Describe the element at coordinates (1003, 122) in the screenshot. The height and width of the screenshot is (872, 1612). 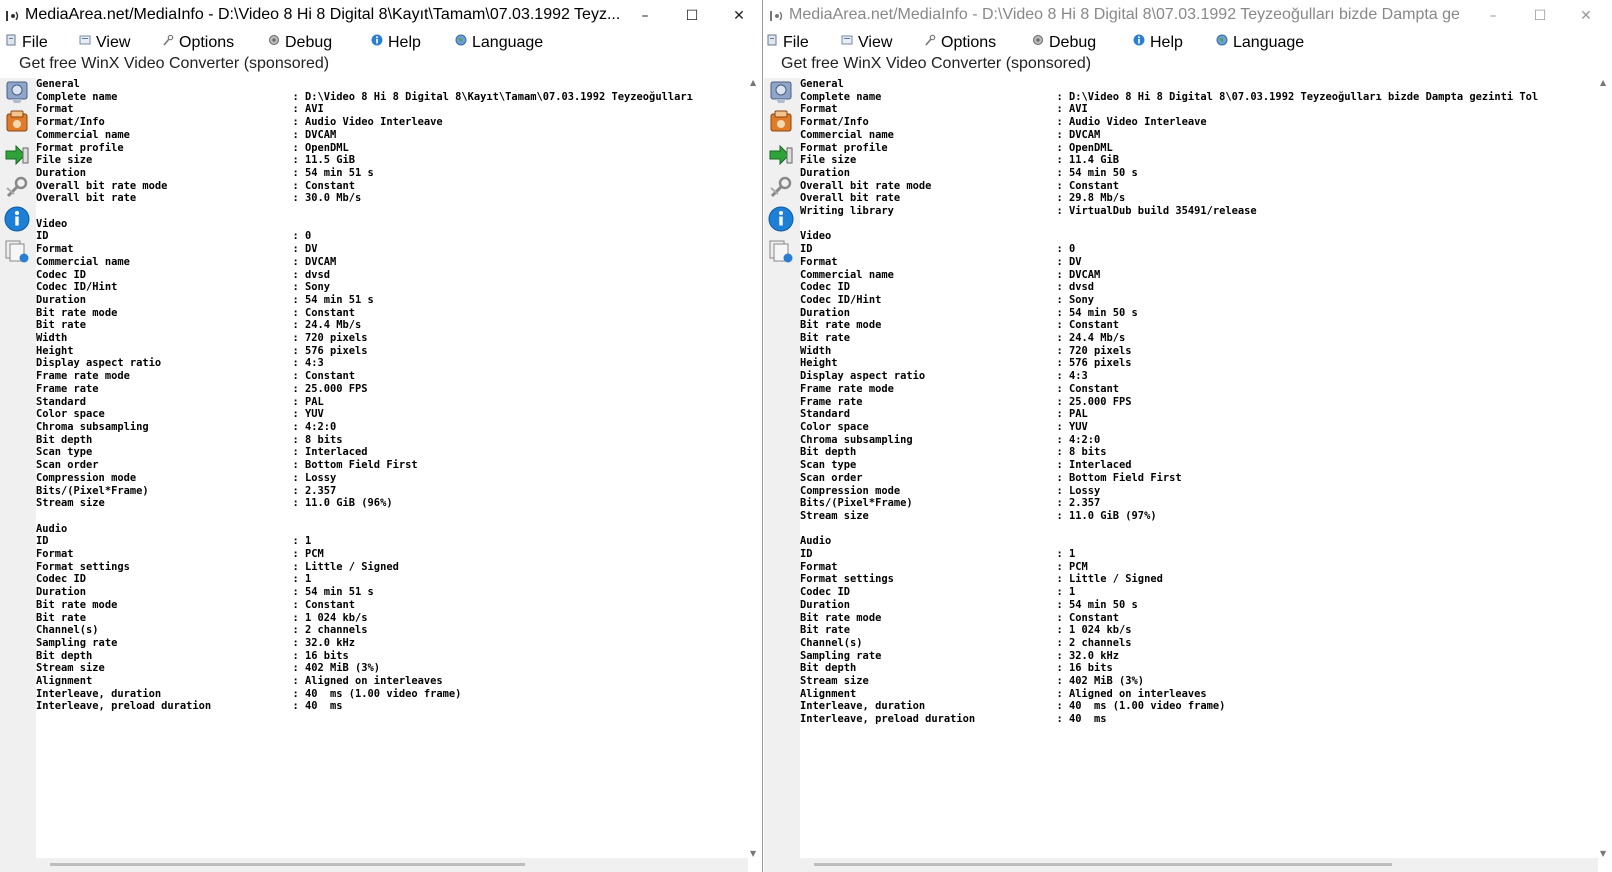
I see `info-line: Format/Info : Audio Video Interleave` at that location.